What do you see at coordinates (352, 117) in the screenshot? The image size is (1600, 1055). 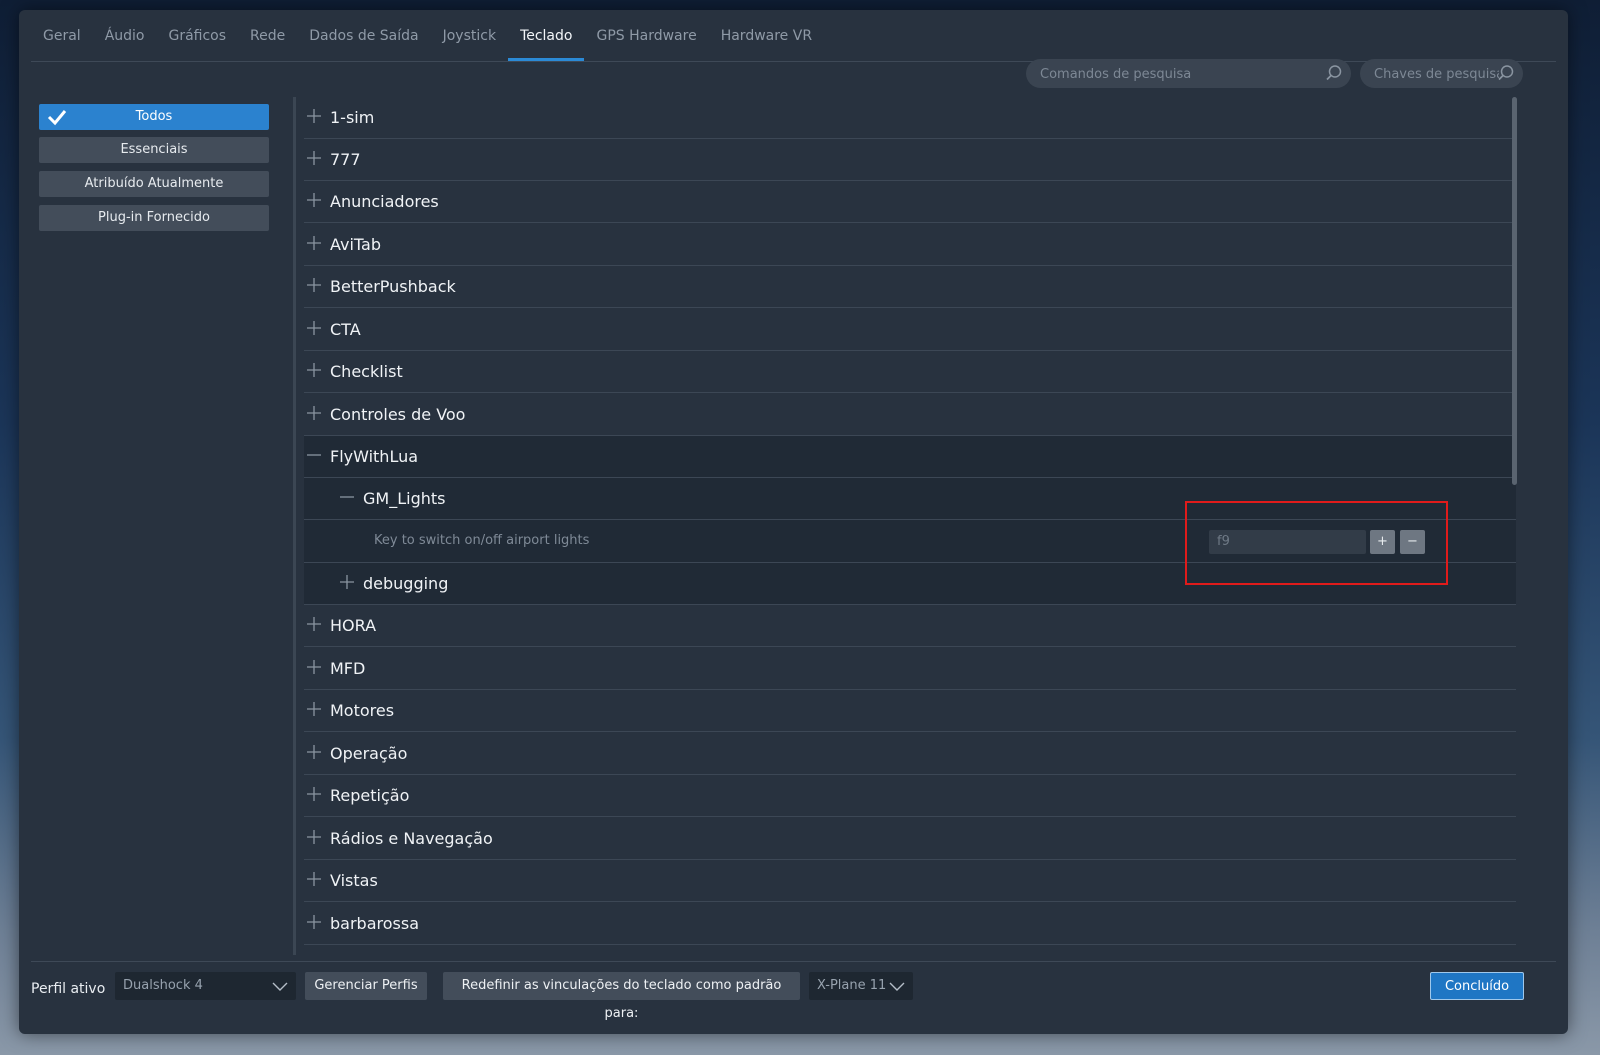 I see `category-label: 1-sim` at bounding box center [352, 117].